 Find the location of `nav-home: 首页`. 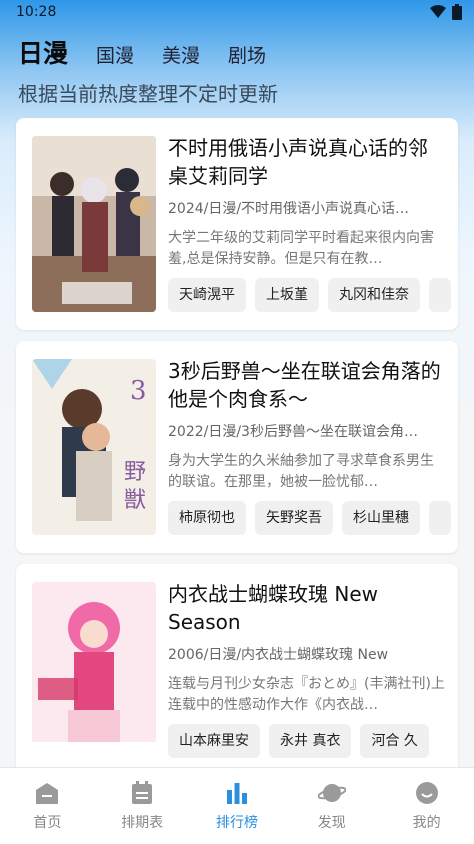

nav-home: 首页 is located at coordinates (47, 806).